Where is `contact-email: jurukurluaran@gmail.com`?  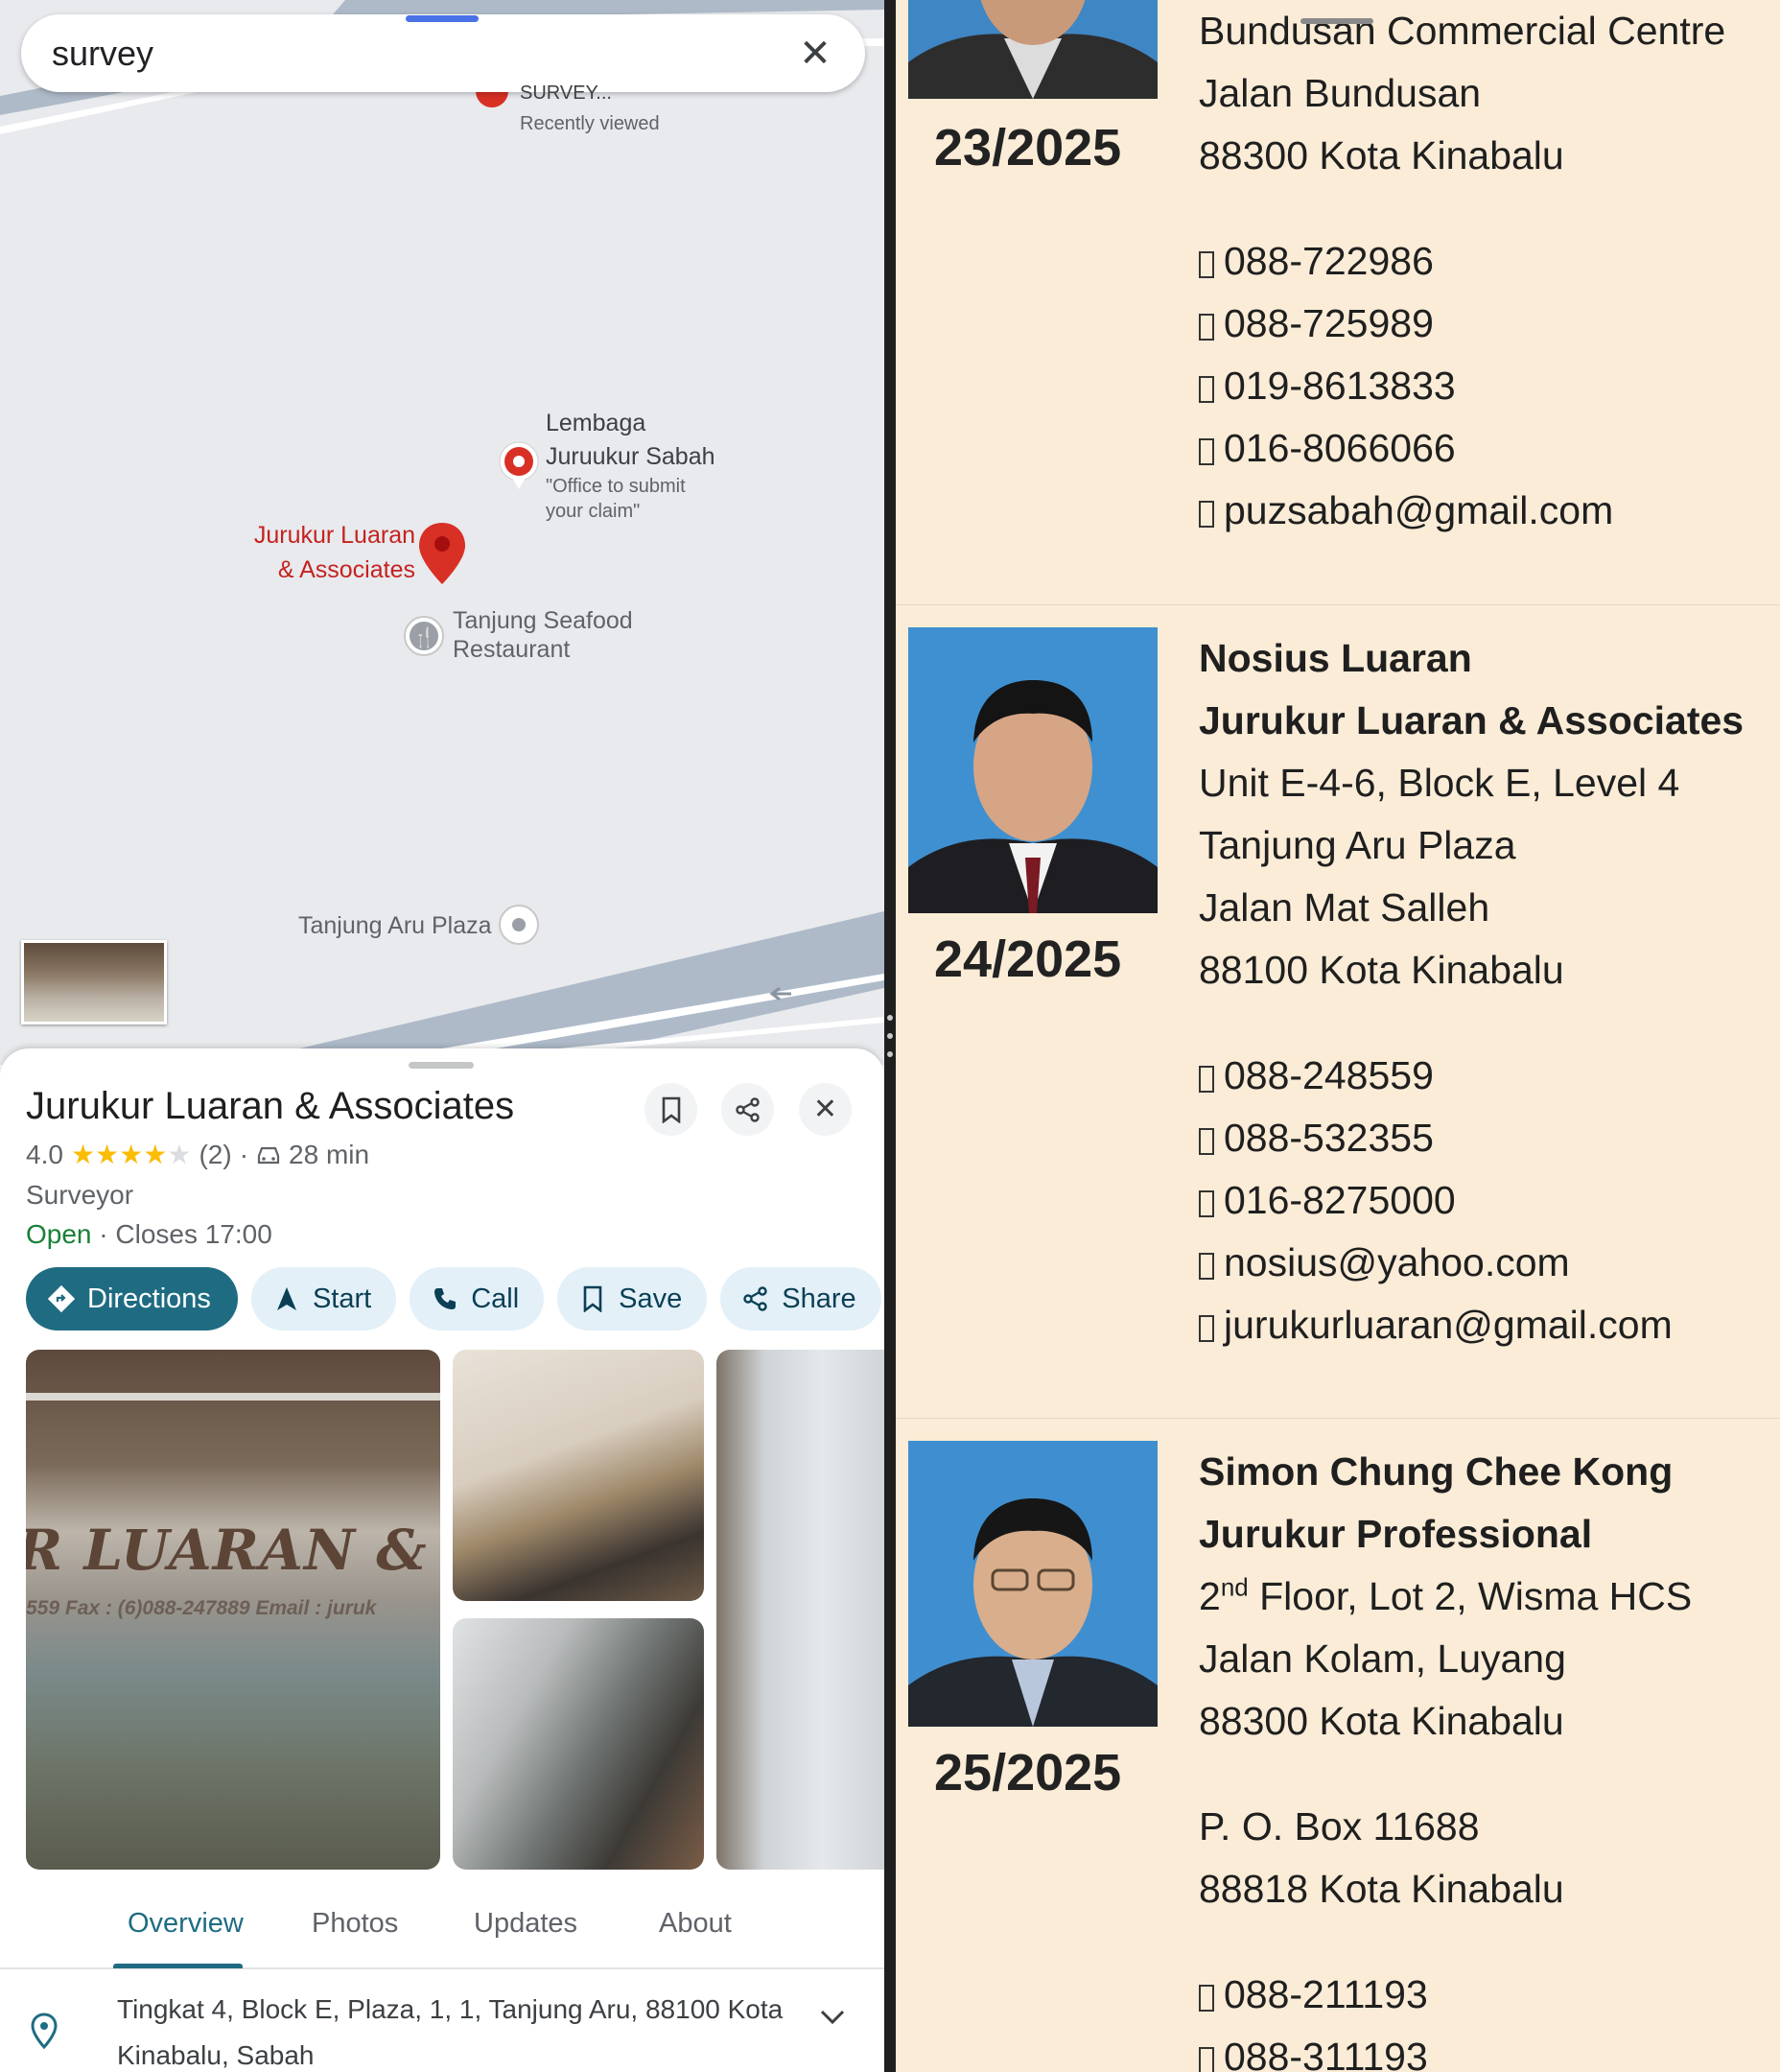 contact-email: jurukurluaran@gmail.com is located at coordinates (1487, 1325).